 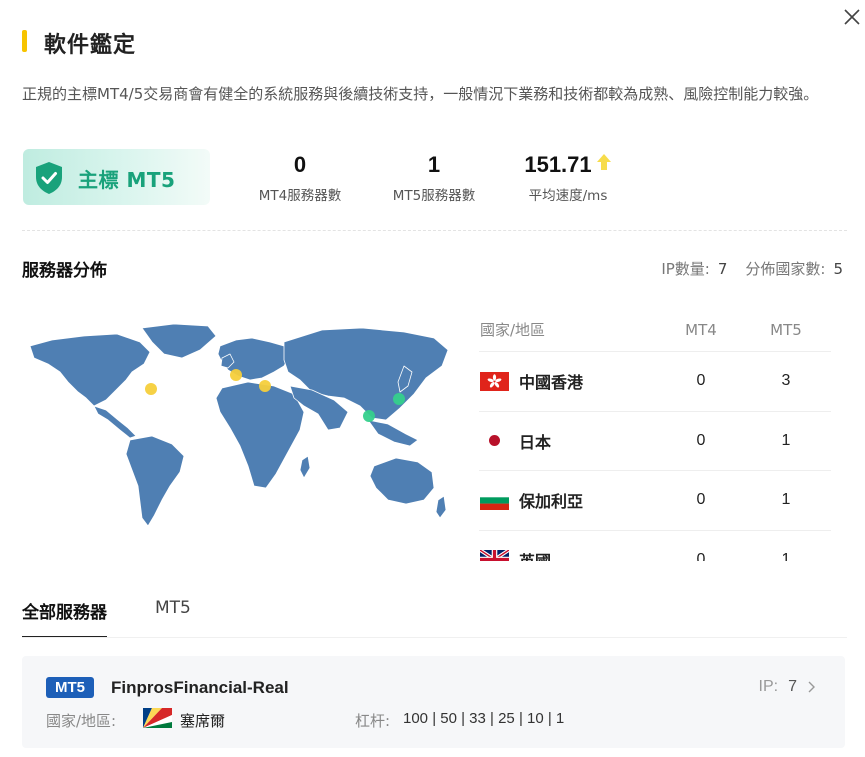 I want to click on header-mt5: MT5, so click(x=786, y=329).